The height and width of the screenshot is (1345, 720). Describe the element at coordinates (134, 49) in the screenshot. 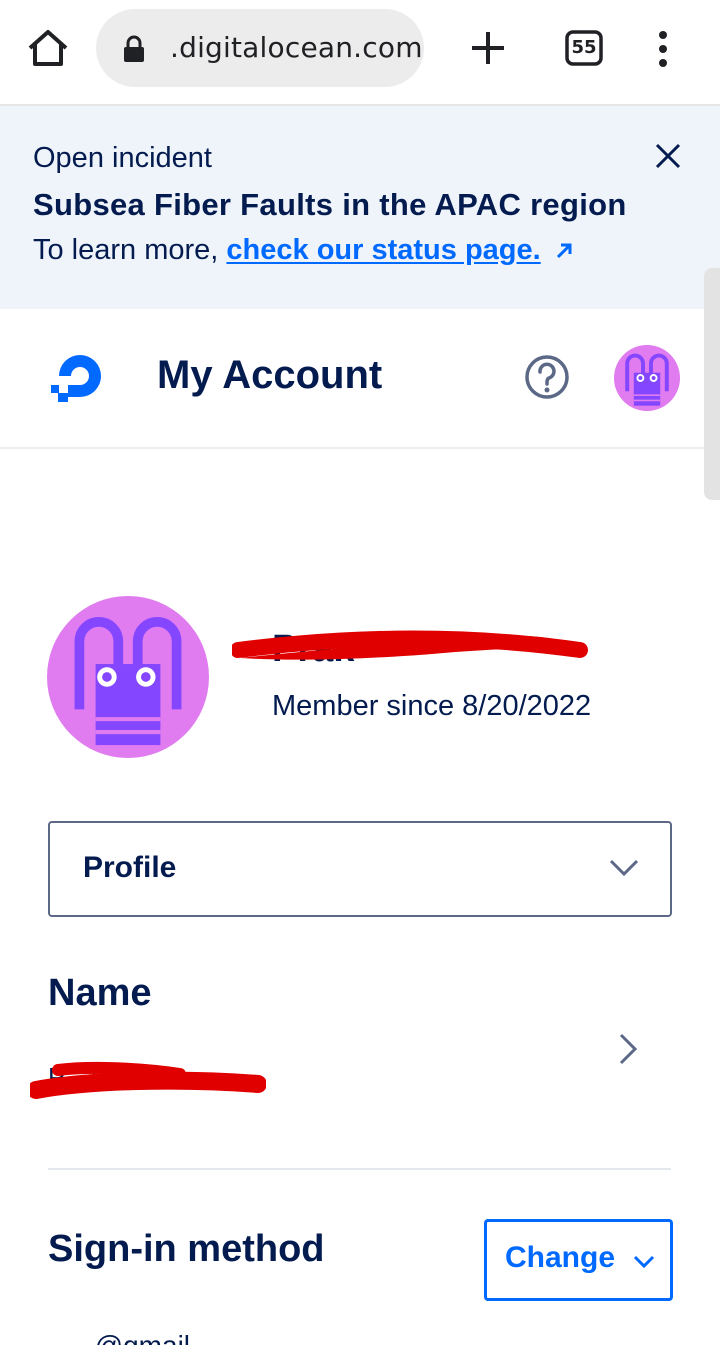

I see `lock-icon` at that location.